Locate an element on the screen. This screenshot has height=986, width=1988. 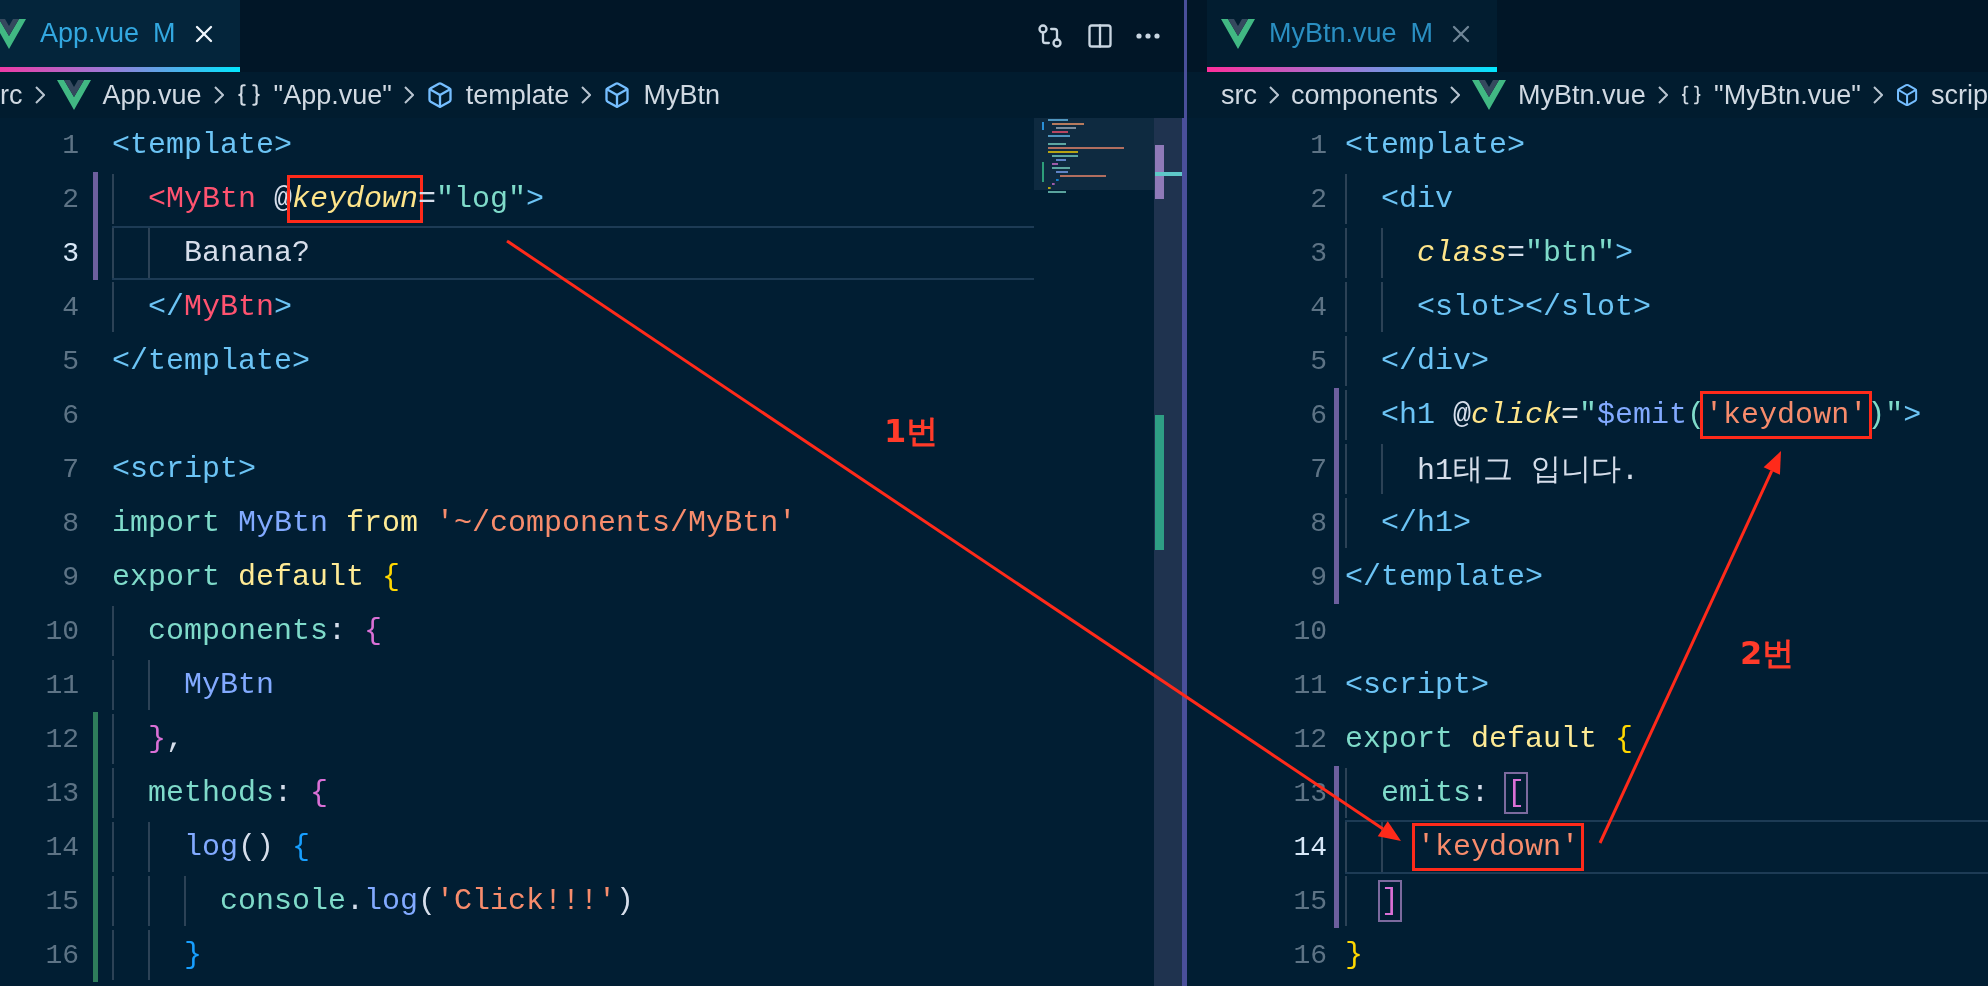
breadcrumb-item: "MyBtn.vue" is located at coordinates (1787, 95).